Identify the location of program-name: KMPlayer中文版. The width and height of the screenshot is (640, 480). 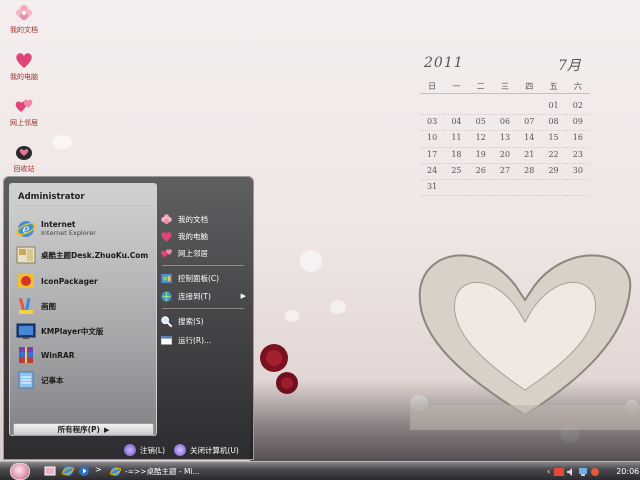
(72, 331).